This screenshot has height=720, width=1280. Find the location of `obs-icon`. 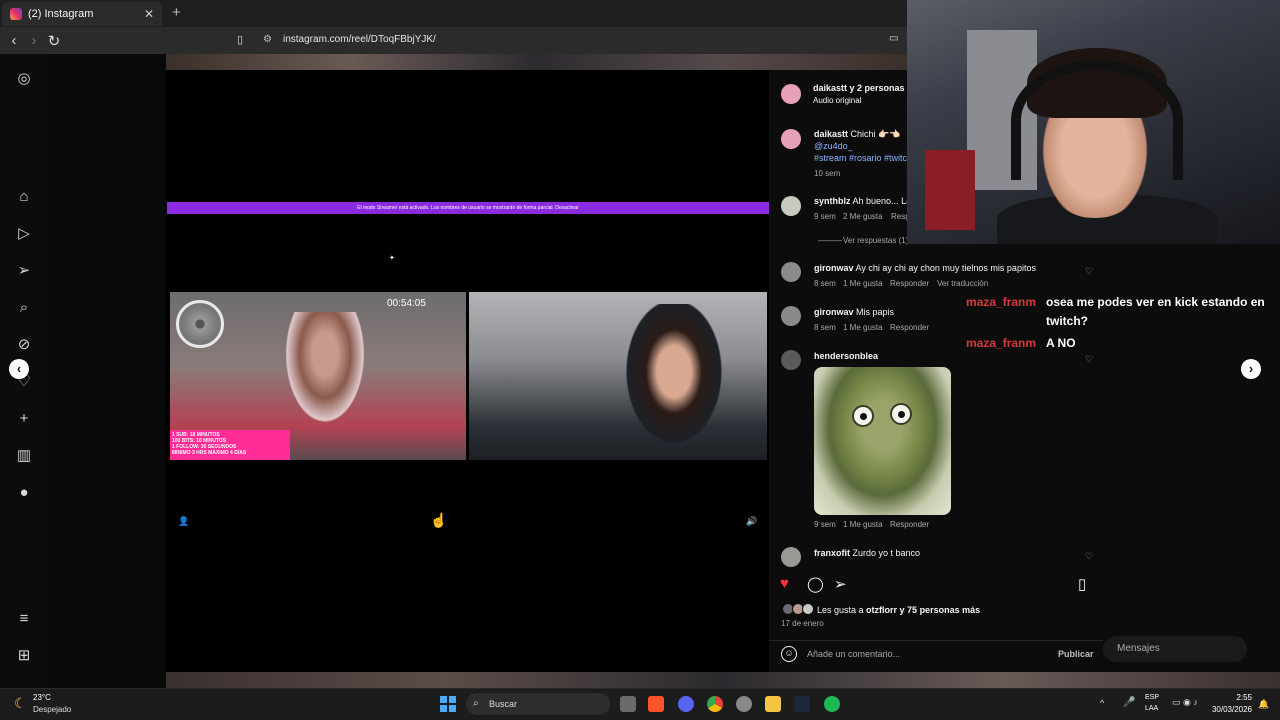

obs-icon is located at coordinates (744, 704).